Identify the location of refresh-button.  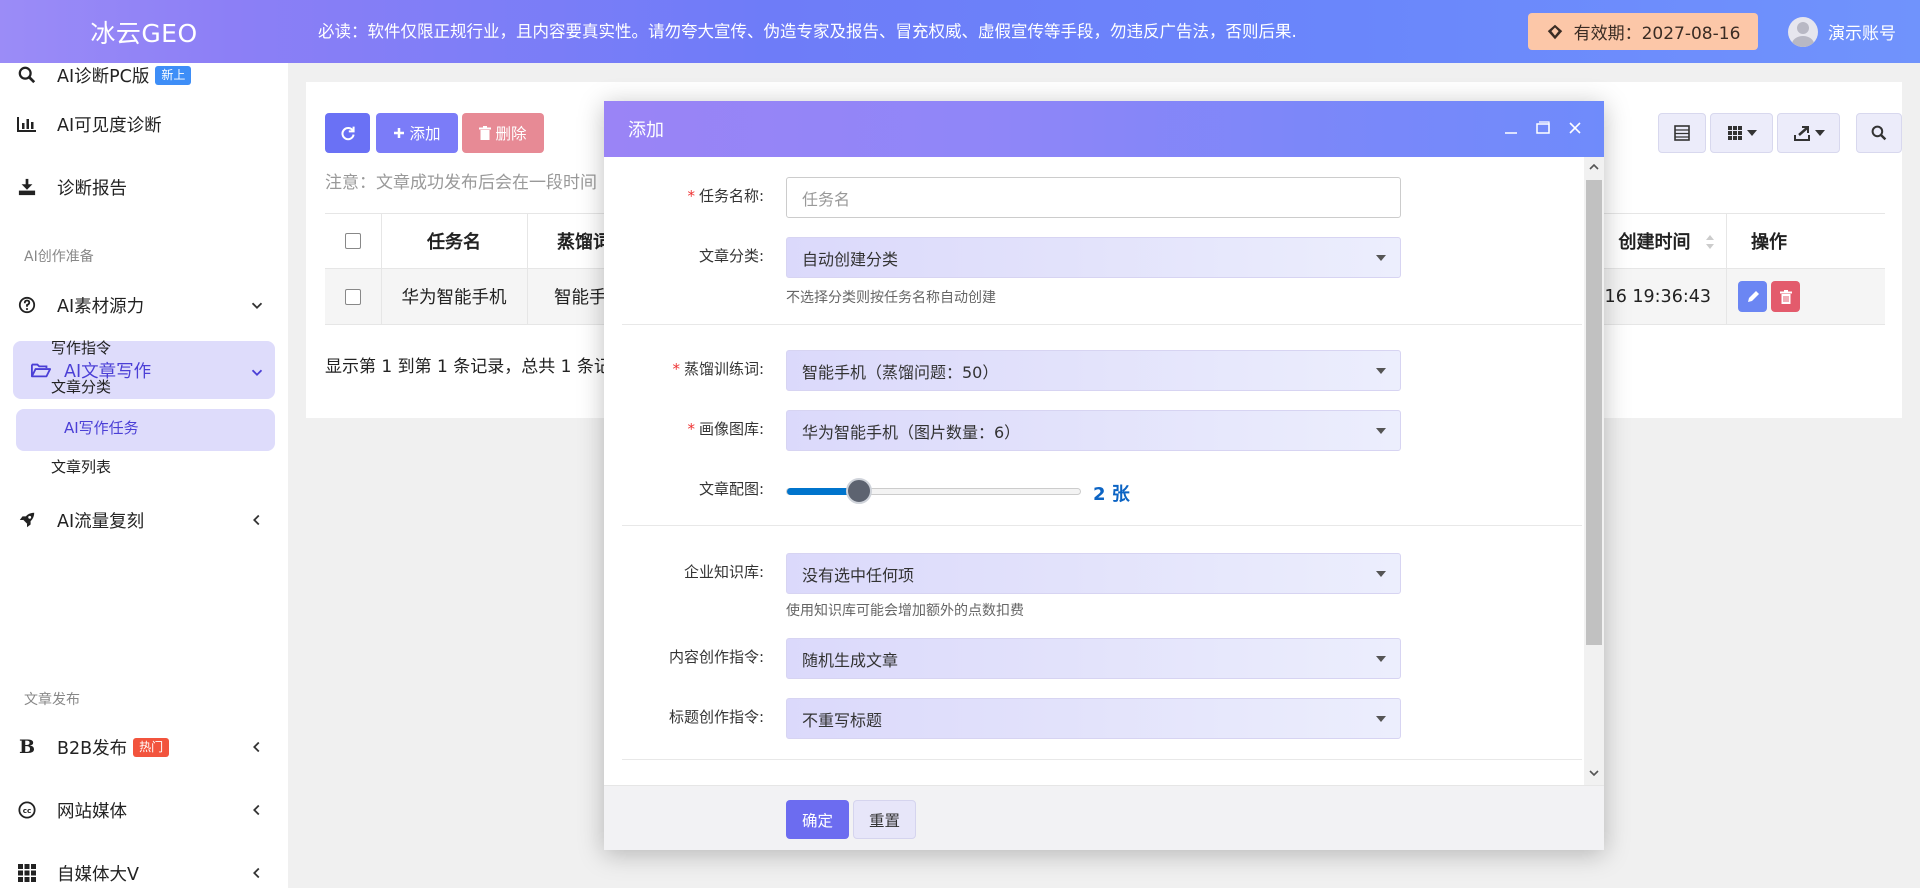
(347, 133).